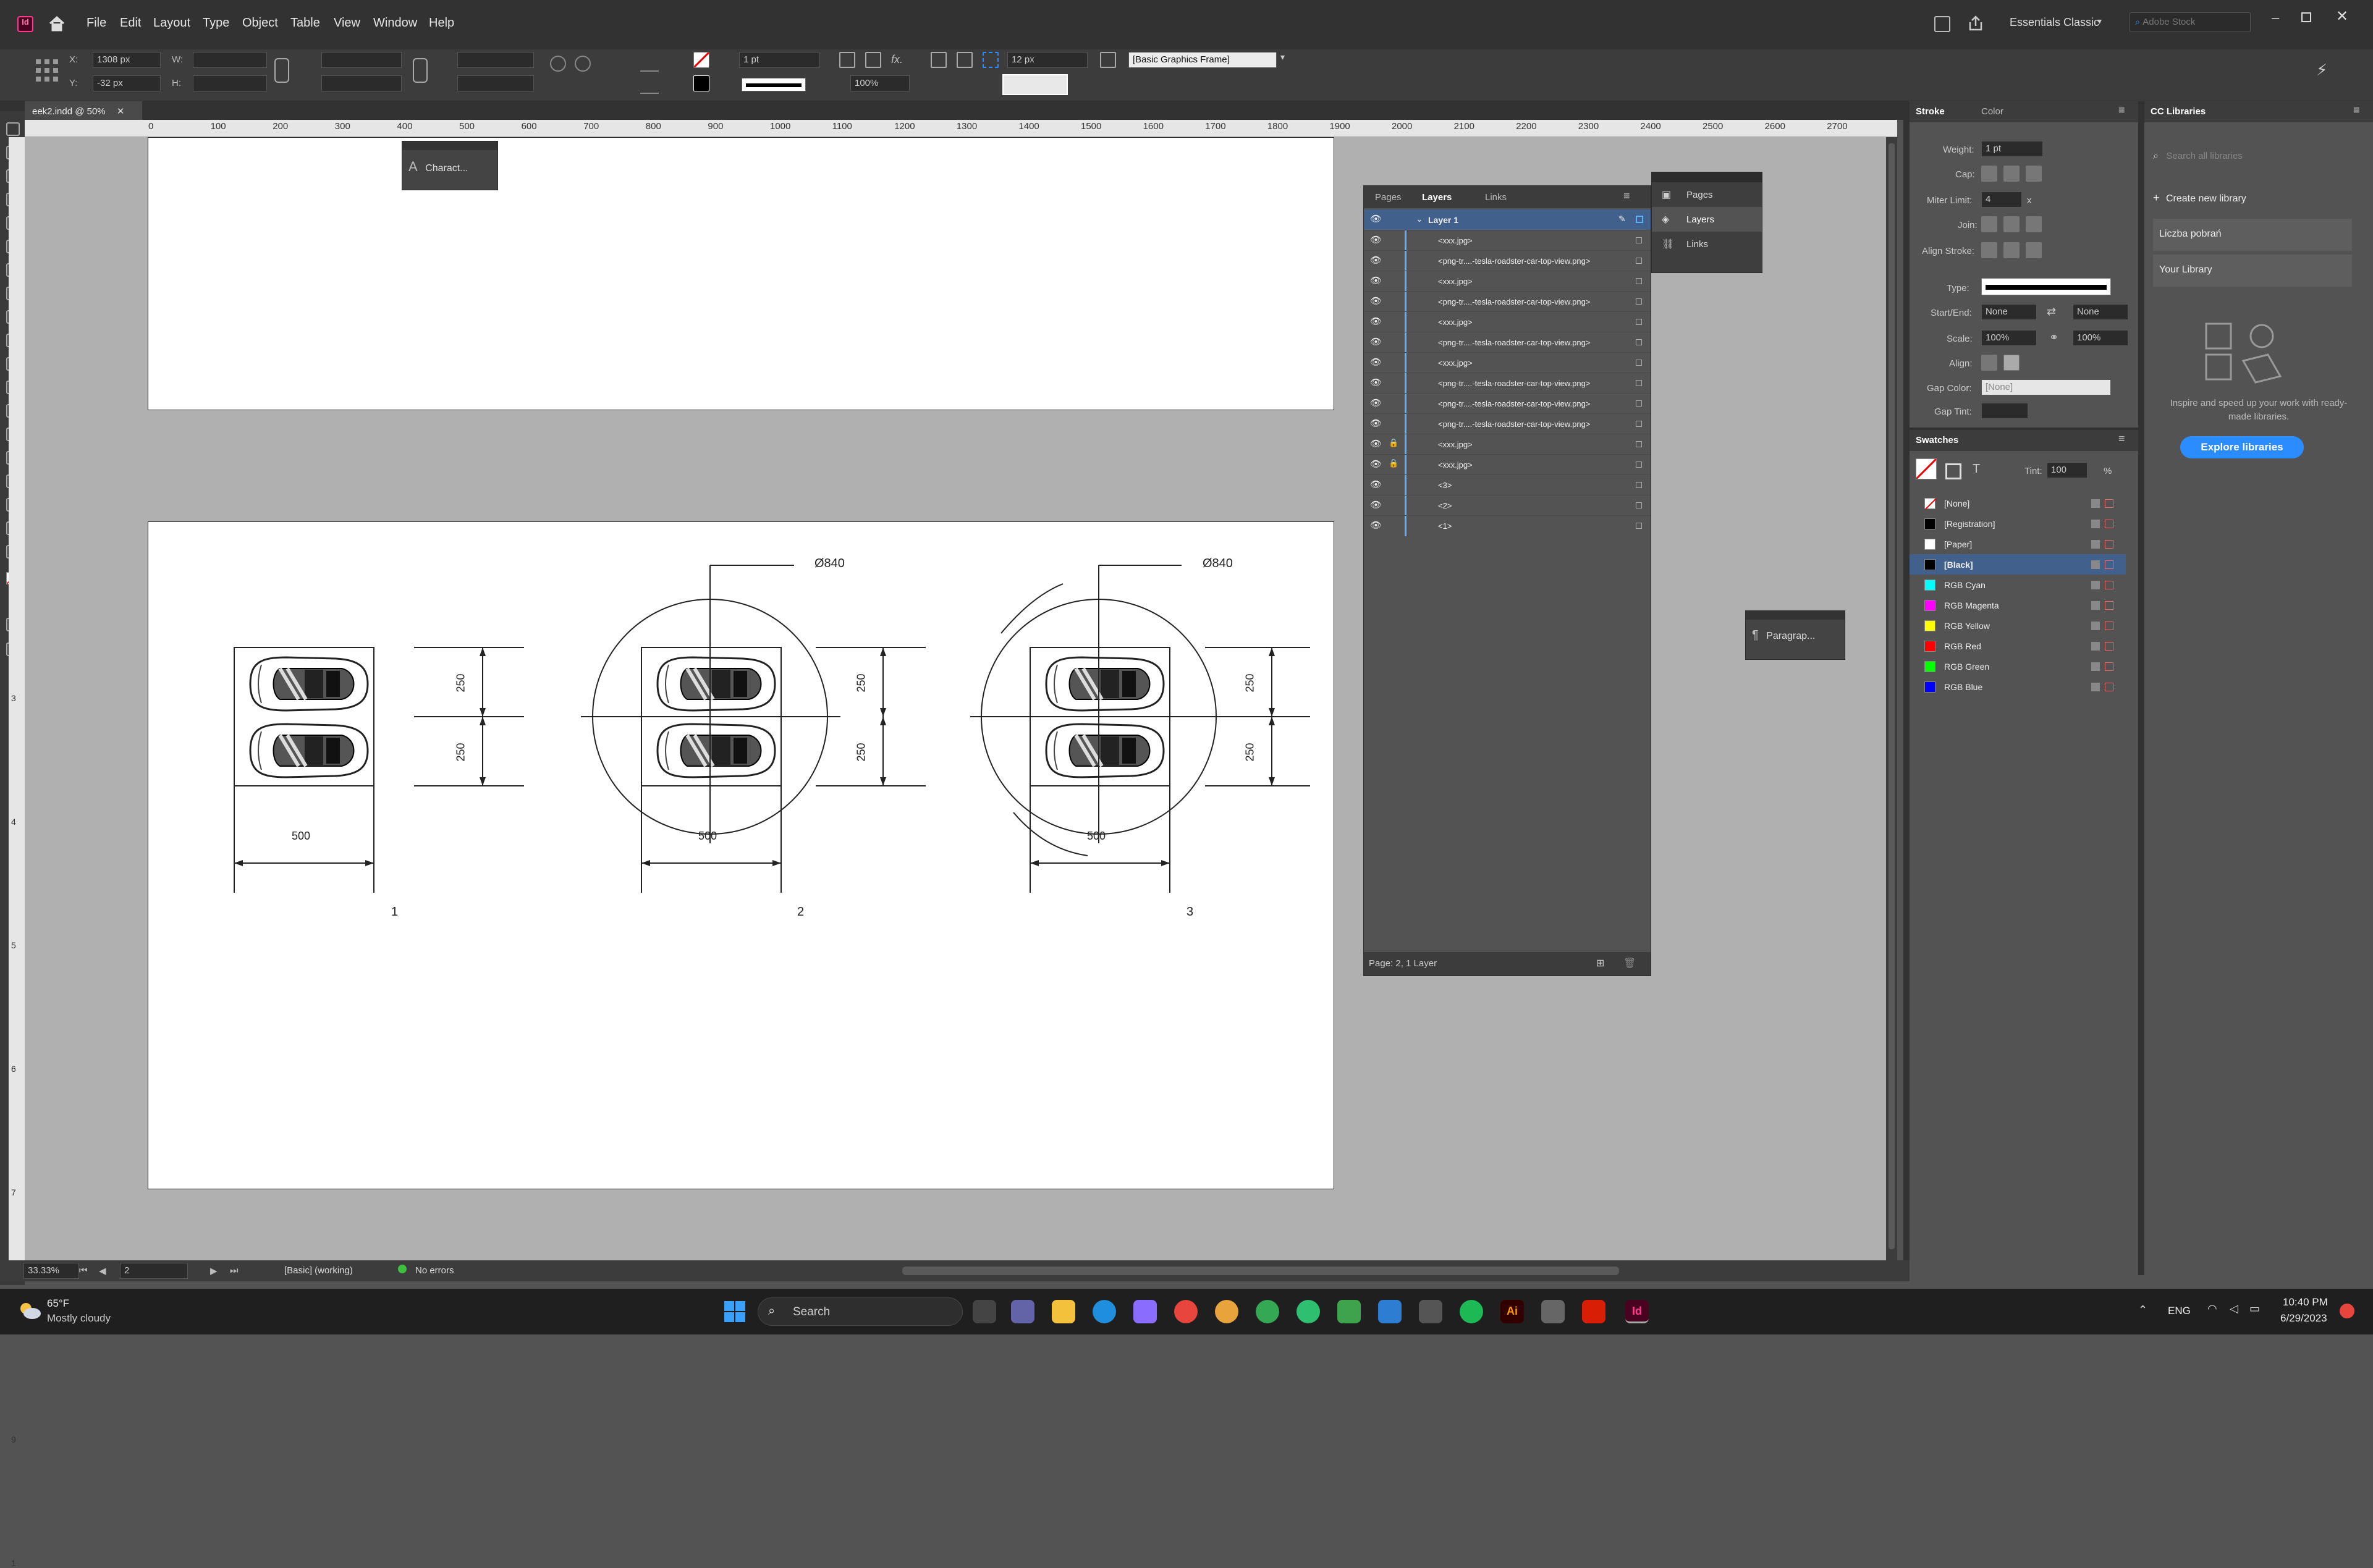  Describe the element at coordinates (558, 64) in the screenshot. I see `rotate-cw-icon` at that location.